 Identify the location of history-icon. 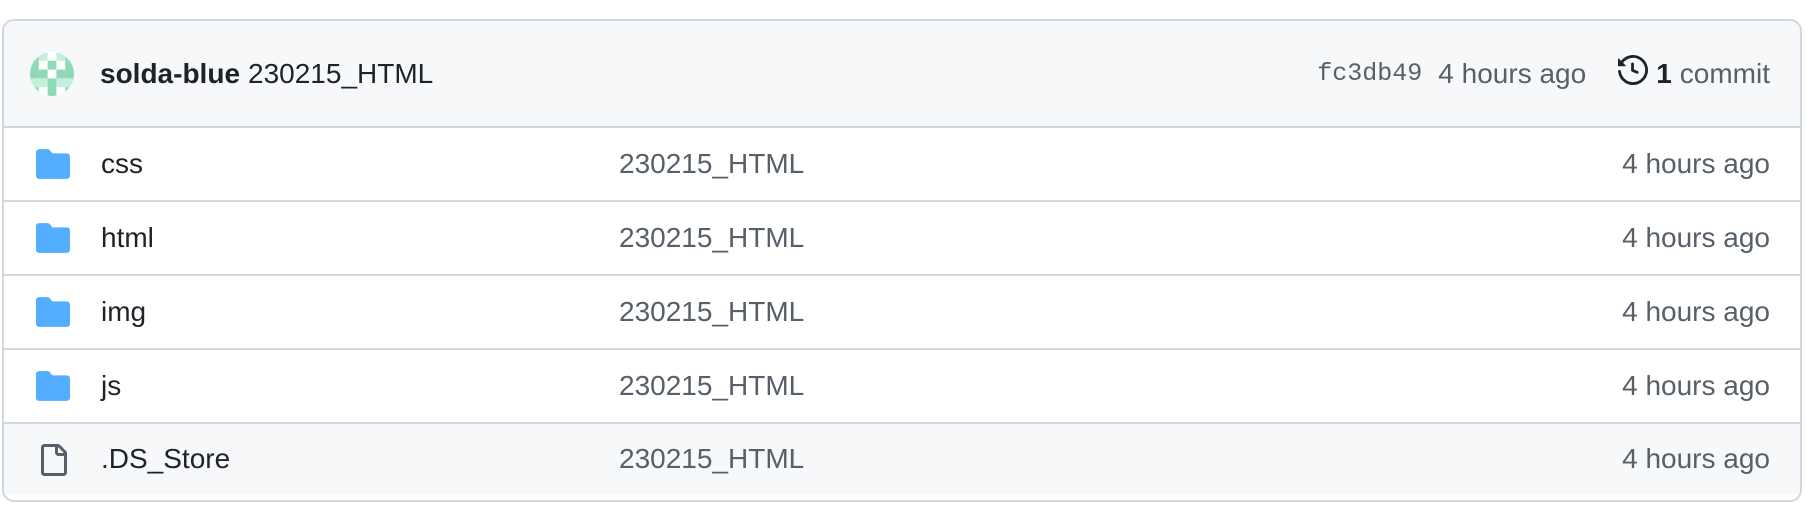
(1633, 73).